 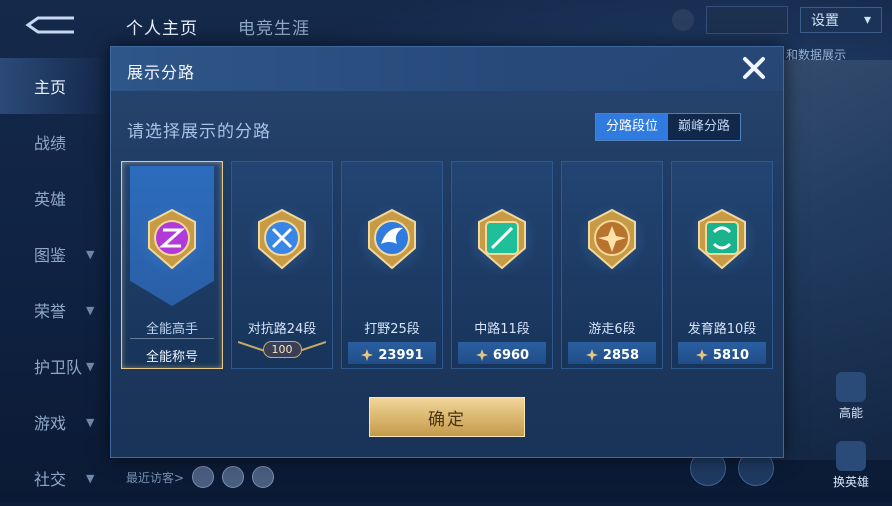 What do you see at coordinates (612, 239) in the screenshot?
I see `roam-emblem-icon` at bounding box center [612, 239].